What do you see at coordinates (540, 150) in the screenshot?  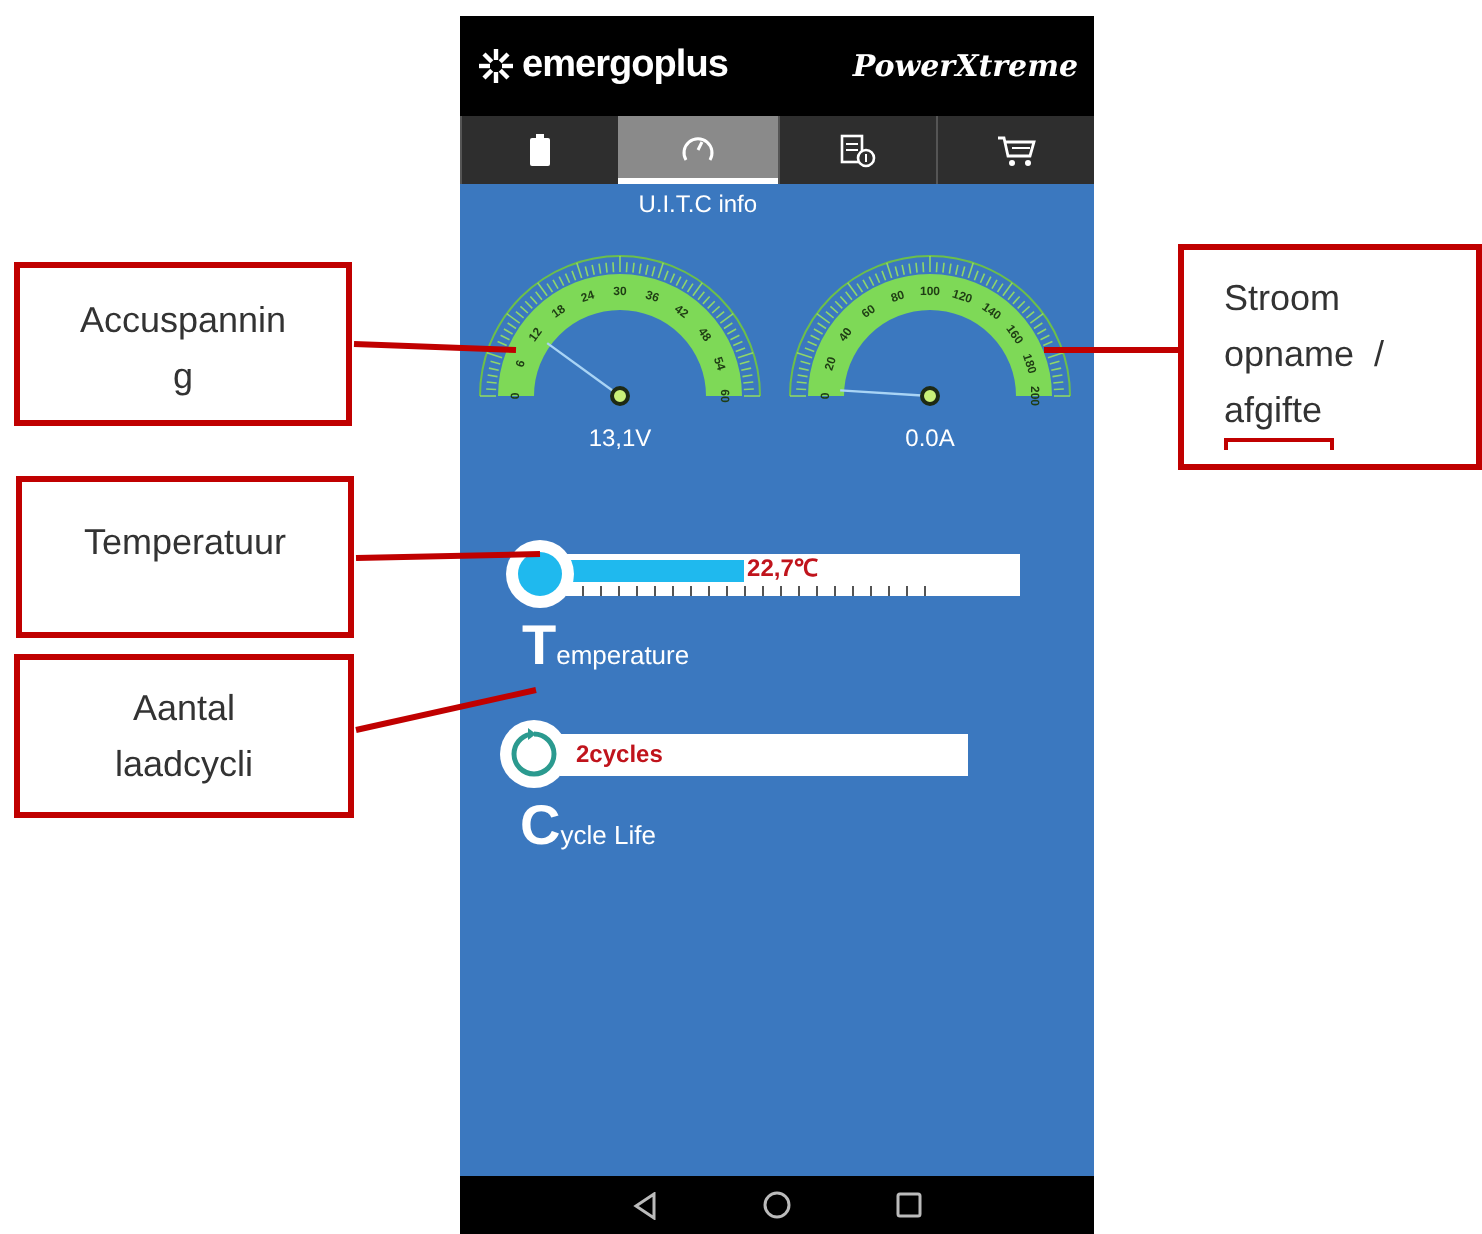 I see `battery-icon` at bounding box center [540, 150].